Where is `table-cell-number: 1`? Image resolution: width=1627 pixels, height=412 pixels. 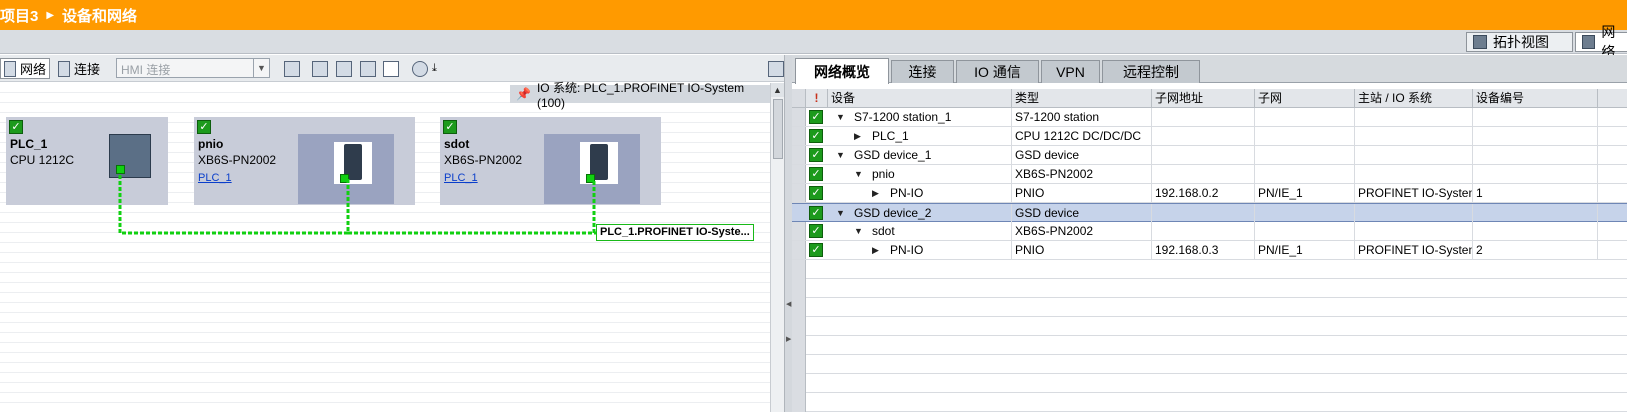
table-cell-number: 1 is located at coordinates (1535, 193).